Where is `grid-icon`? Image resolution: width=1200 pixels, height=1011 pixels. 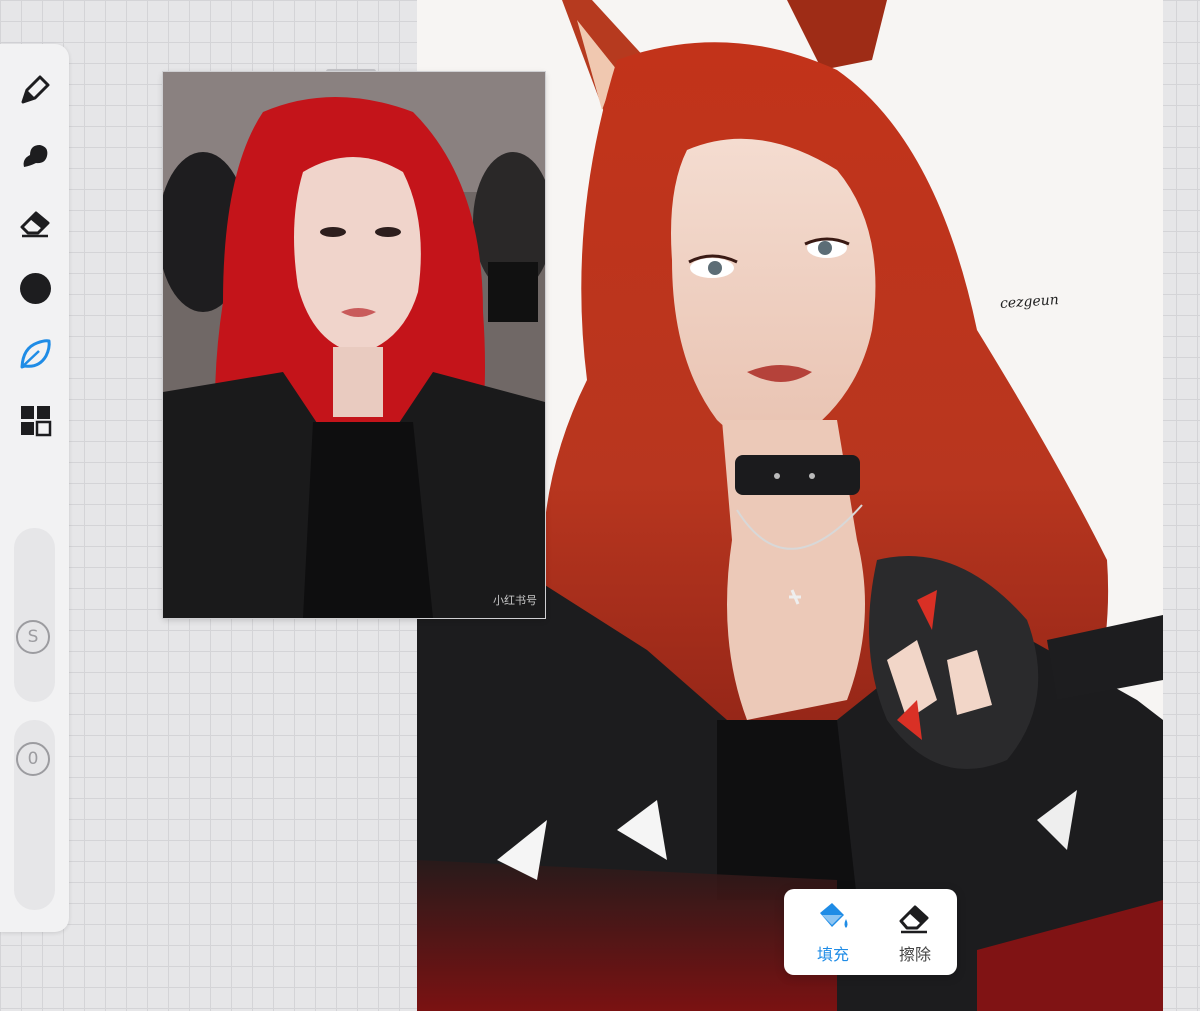 grid-icon is located at coordinates (36, 421).